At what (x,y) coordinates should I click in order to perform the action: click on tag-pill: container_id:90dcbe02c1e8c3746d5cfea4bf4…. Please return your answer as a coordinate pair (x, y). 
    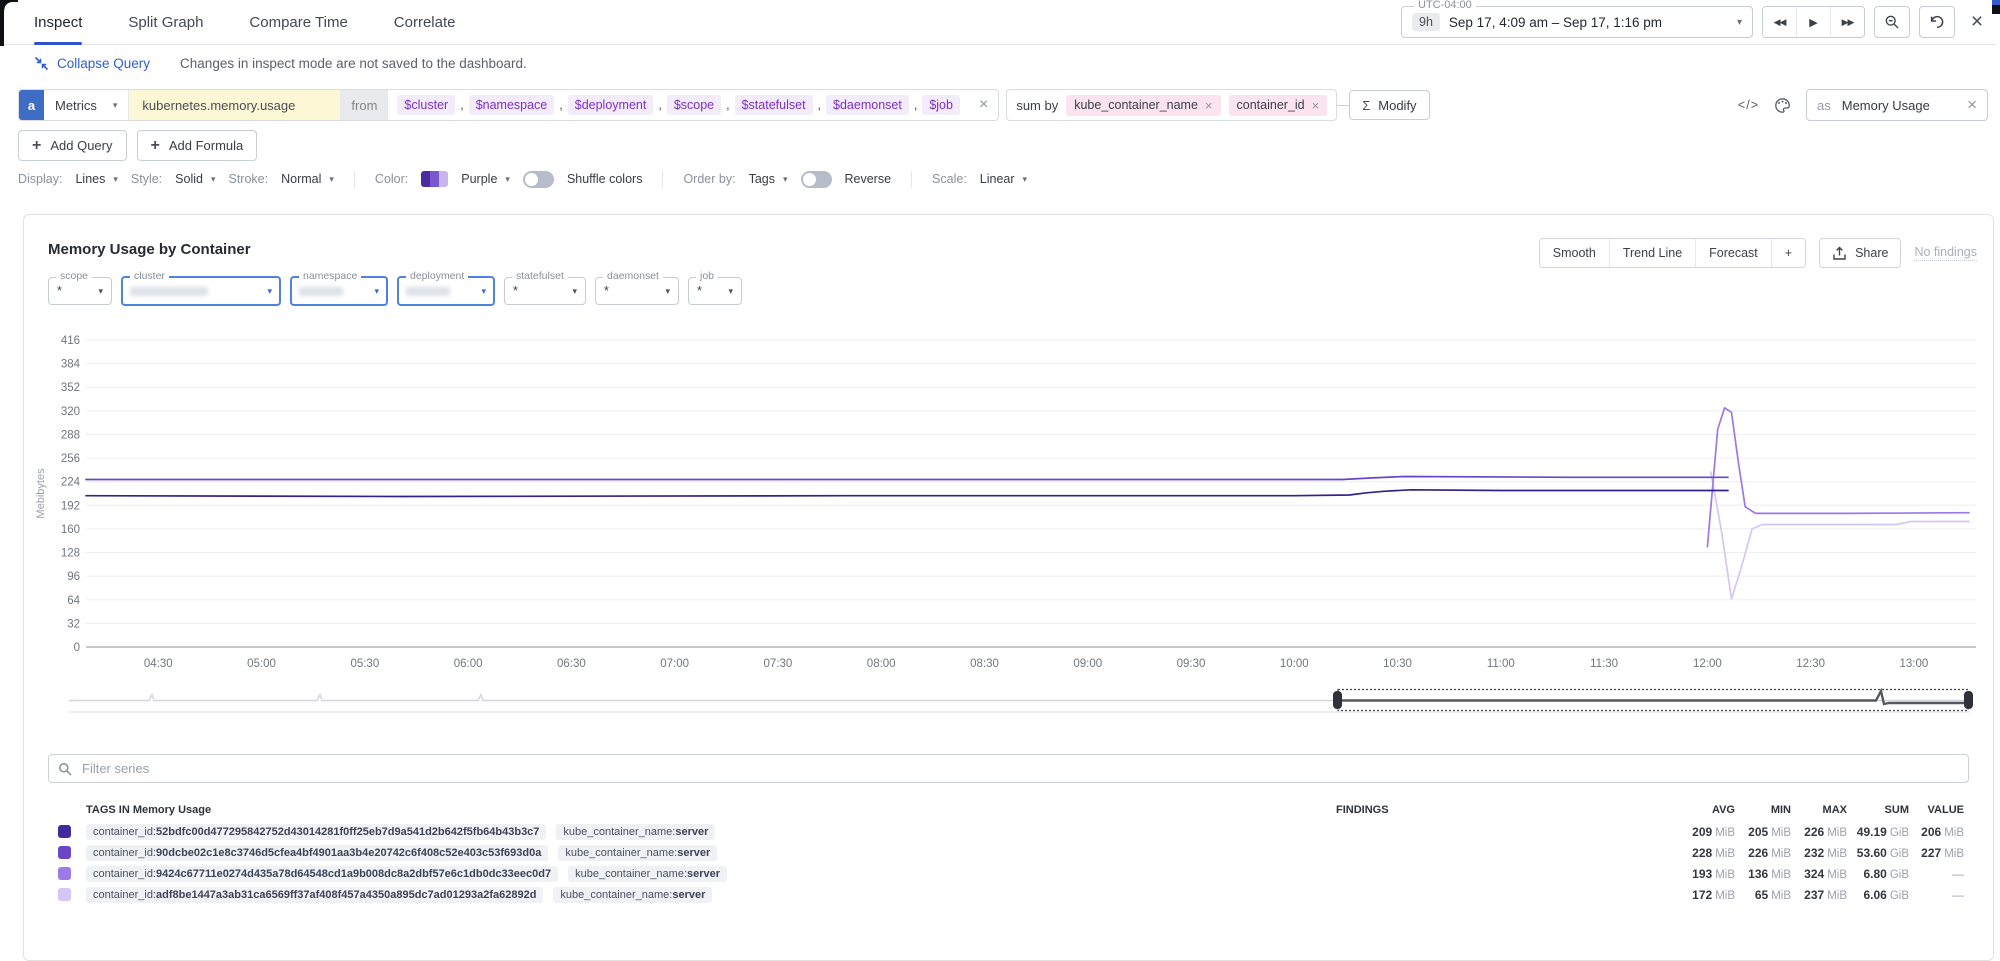
    Looking at the image, I should click on (317, 852).